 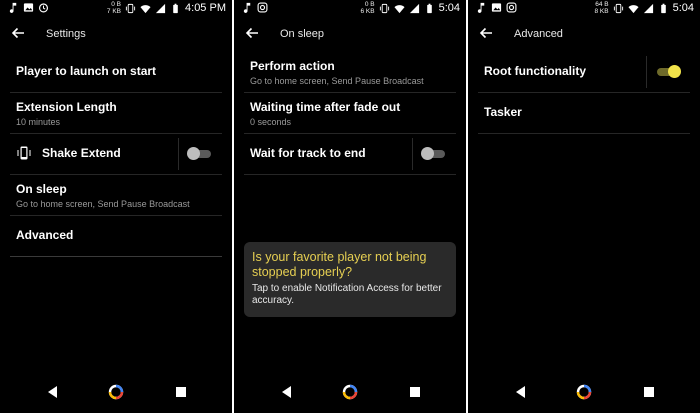 I want to click on page-title: Advanced, so click(x=538, y=34).